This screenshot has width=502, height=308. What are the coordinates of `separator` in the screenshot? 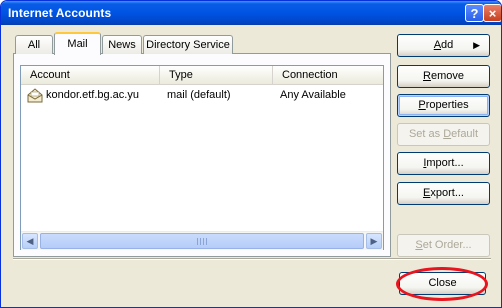 It's located at (252, 259).